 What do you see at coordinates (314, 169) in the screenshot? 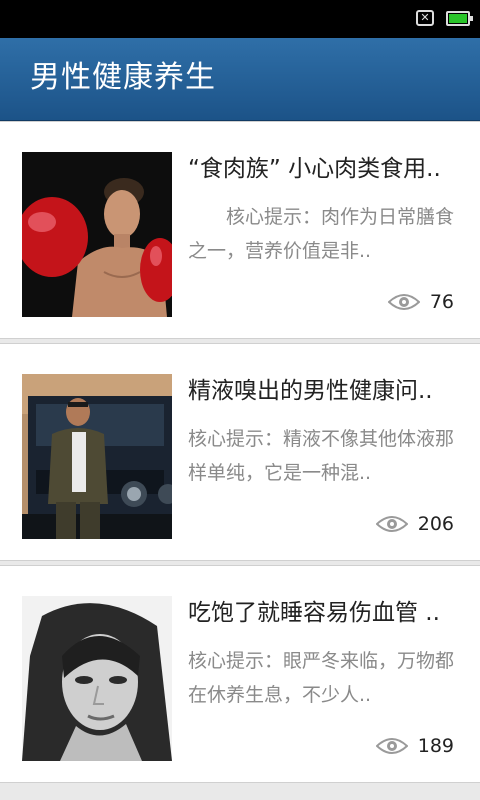
I see `article-title: “食肉族” 小心肉类食用..` at bounding box center [314, 169].